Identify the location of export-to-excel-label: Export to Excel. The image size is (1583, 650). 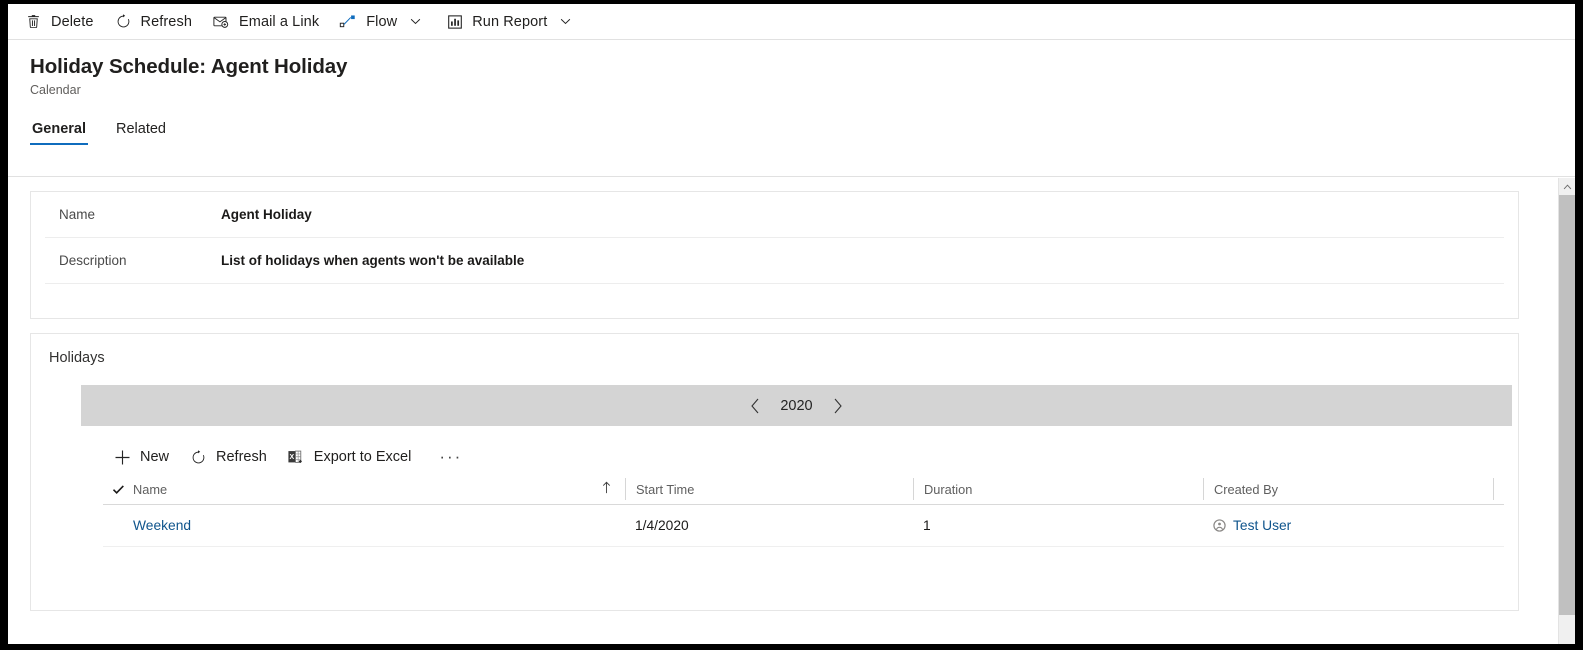
(362, 457).